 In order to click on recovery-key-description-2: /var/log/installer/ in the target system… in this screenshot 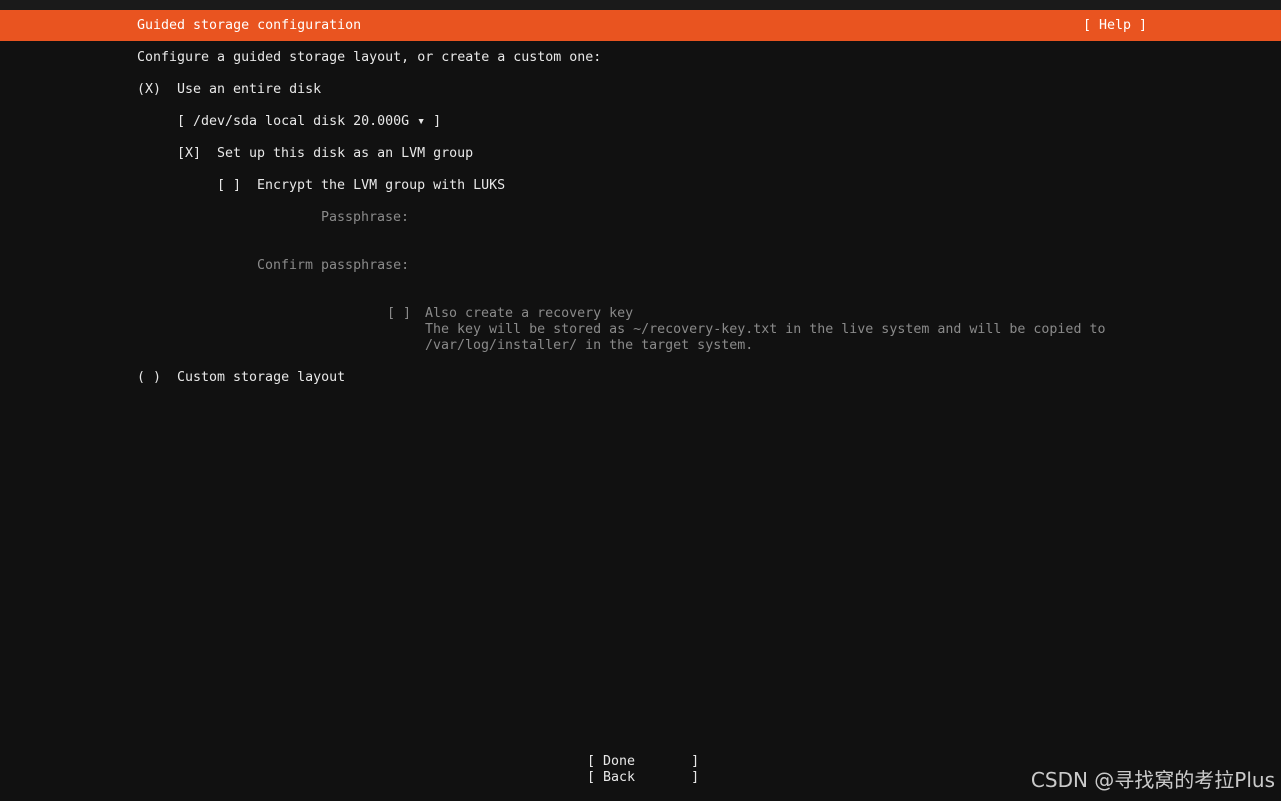, I will do `click(589, 345)`.